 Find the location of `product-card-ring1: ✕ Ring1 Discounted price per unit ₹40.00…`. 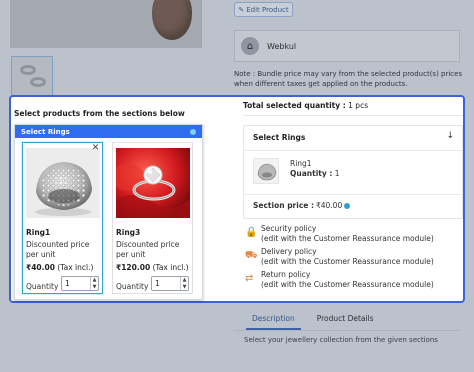

product-card-ring1: ✕ Ring1 Discounted price per unit ₹40.00… is located at coordinates (62, 218).